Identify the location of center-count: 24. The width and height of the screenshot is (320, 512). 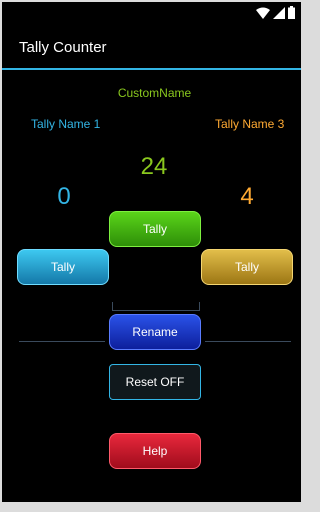
(154, 166).